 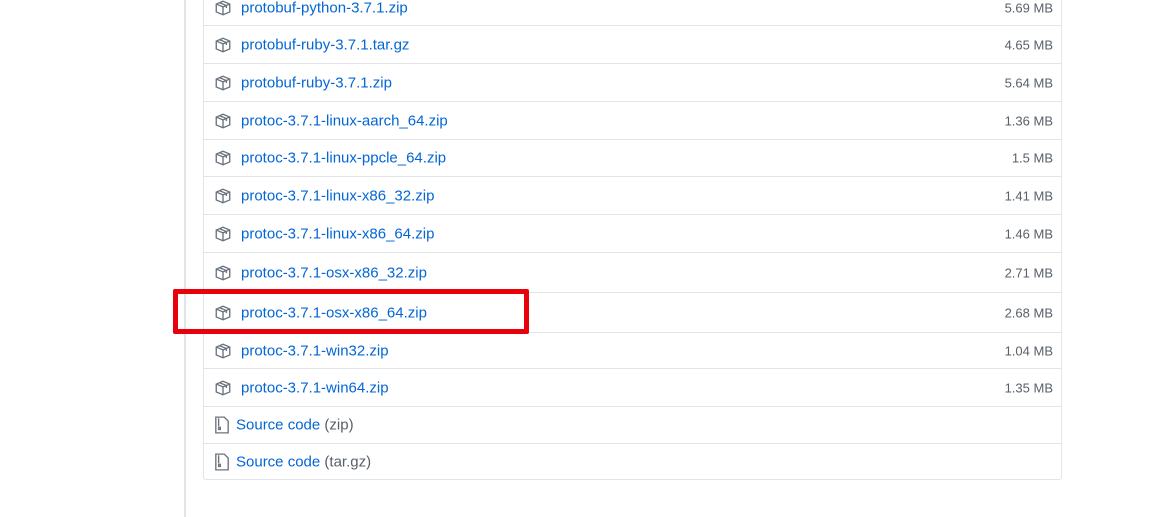 I want to click on source-code-targz-link: Source code (tar.gz), so click(x=303, y=462).